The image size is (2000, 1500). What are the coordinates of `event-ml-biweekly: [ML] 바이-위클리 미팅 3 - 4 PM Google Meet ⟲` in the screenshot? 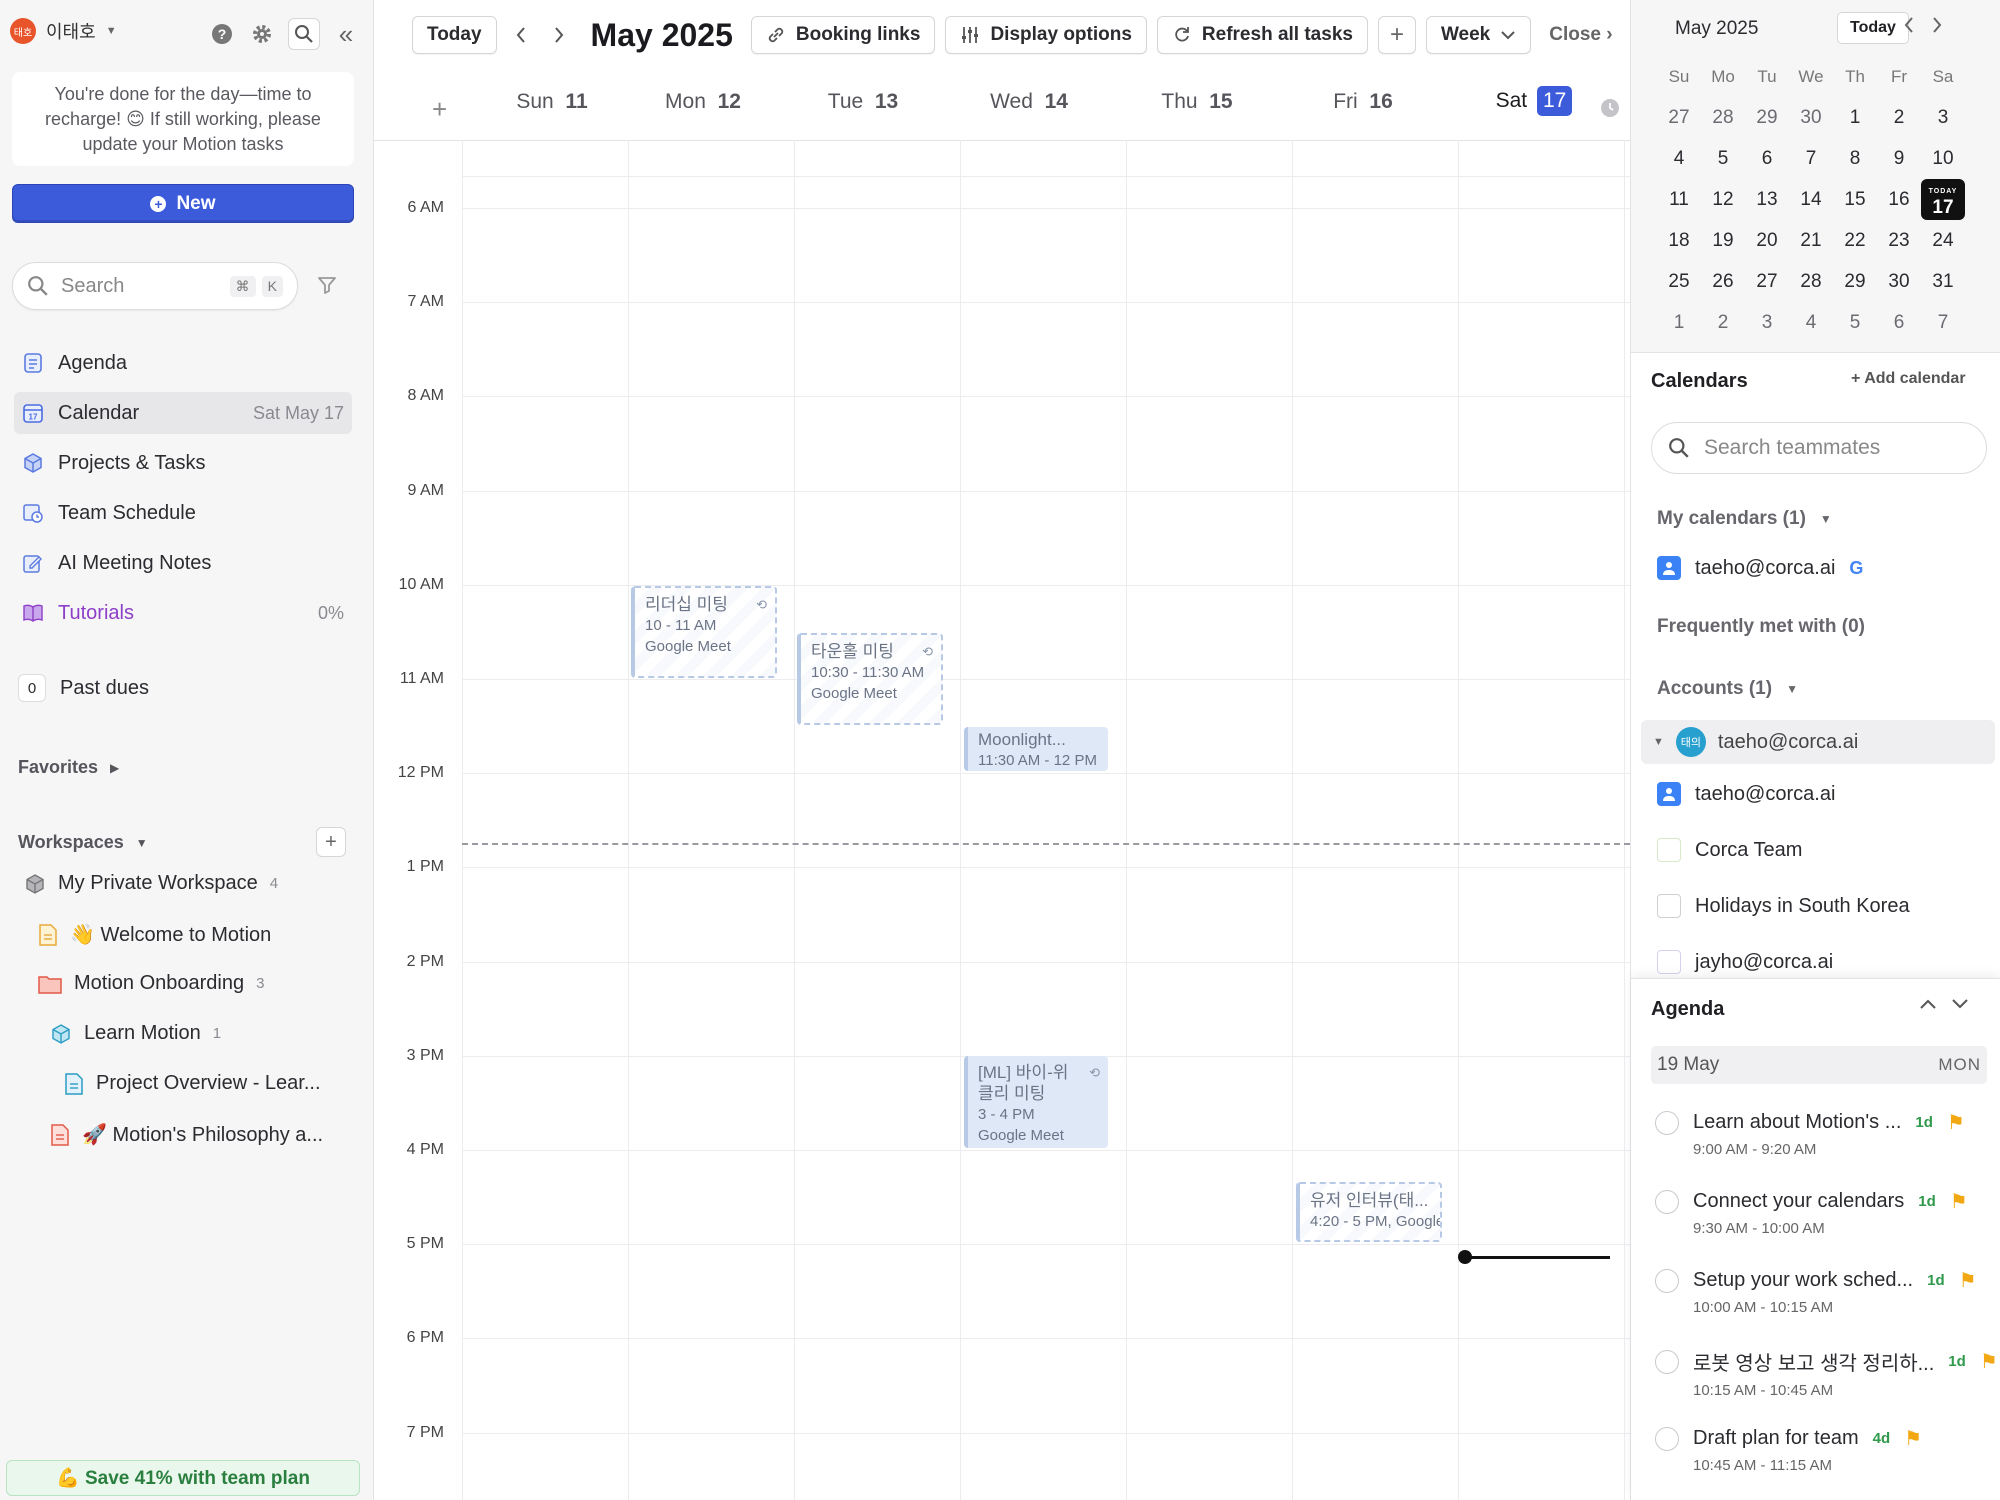 It's located at (1036, 1102).